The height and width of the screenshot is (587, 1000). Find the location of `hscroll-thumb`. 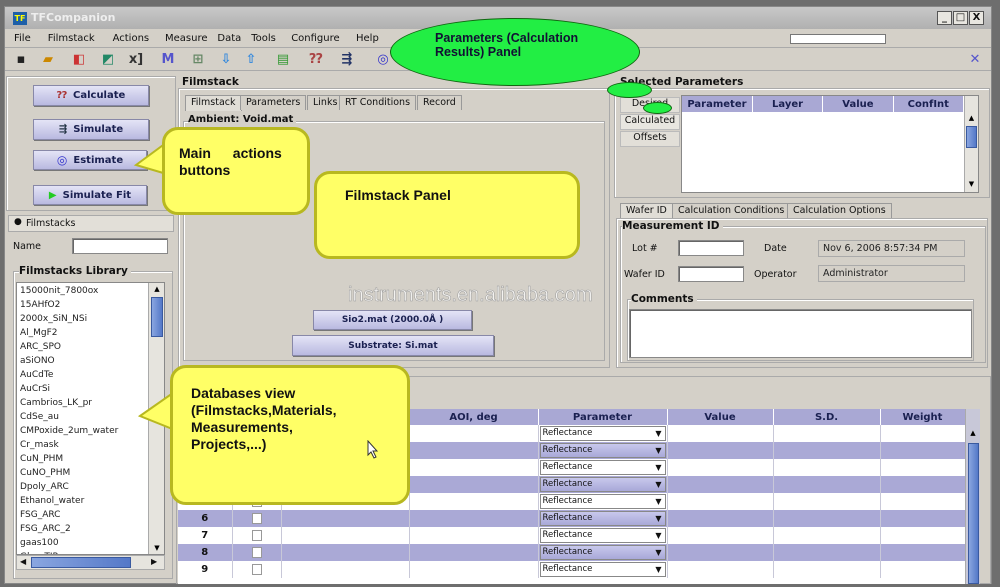

hscroll-thumb is located at coordinates (81, 562).